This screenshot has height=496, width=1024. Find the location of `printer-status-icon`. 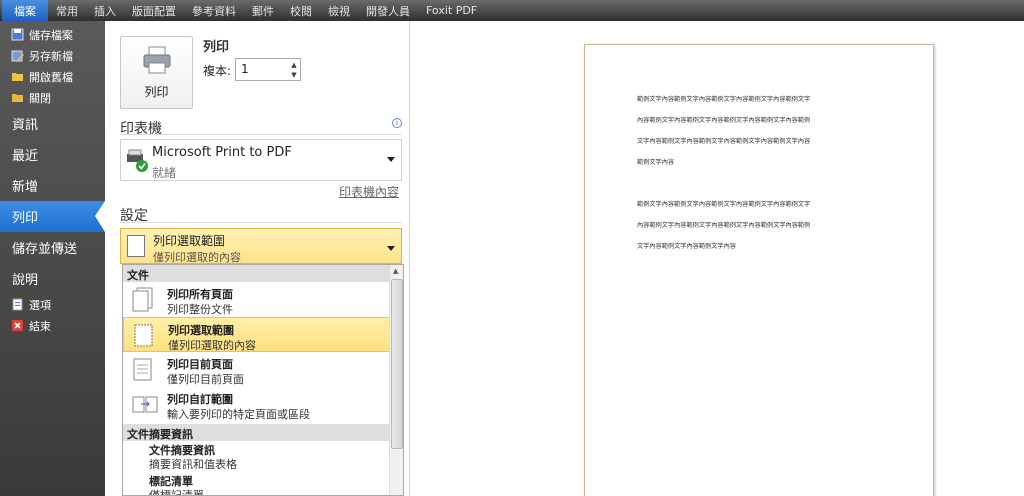

printer-status-icon is located at coordinates (137, 160).